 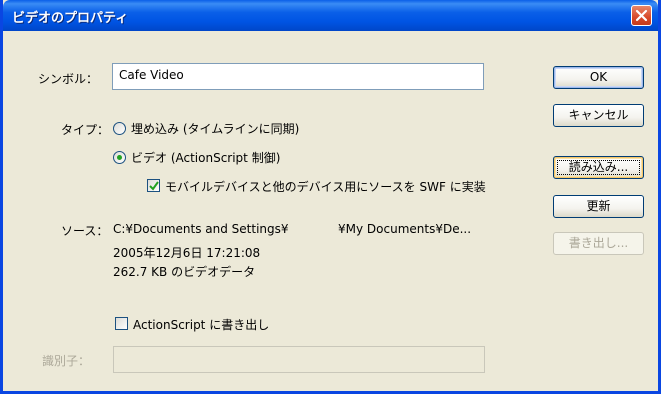 What do you see at coordinates (641, 15) in the screenshot?
I see `close-icon` at bounding box center [641, 15].